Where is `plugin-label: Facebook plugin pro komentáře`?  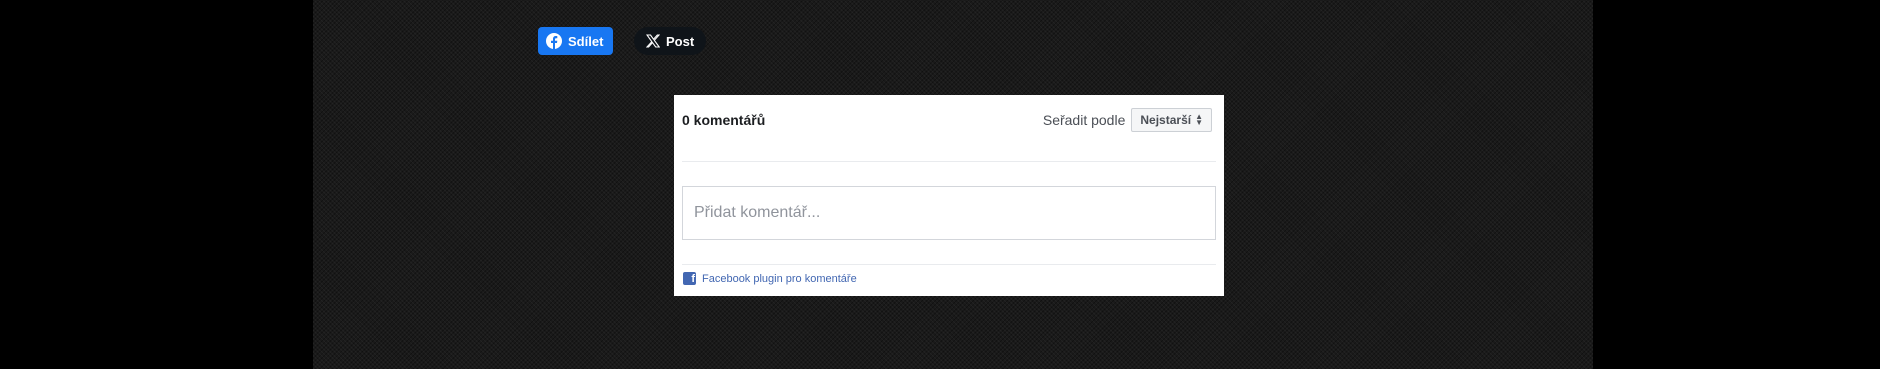 plugin-label: Facebook plugin pro komentáře is located at coordinates (779, 278).